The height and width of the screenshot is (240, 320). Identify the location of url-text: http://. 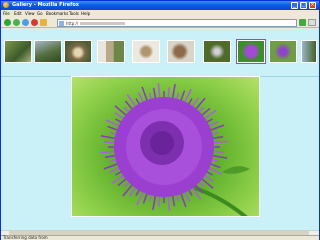
(72, 23).